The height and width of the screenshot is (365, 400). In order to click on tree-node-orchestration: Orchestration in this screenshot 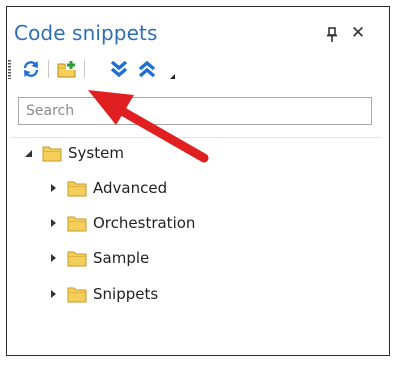, I will do `click(121, 223)`.